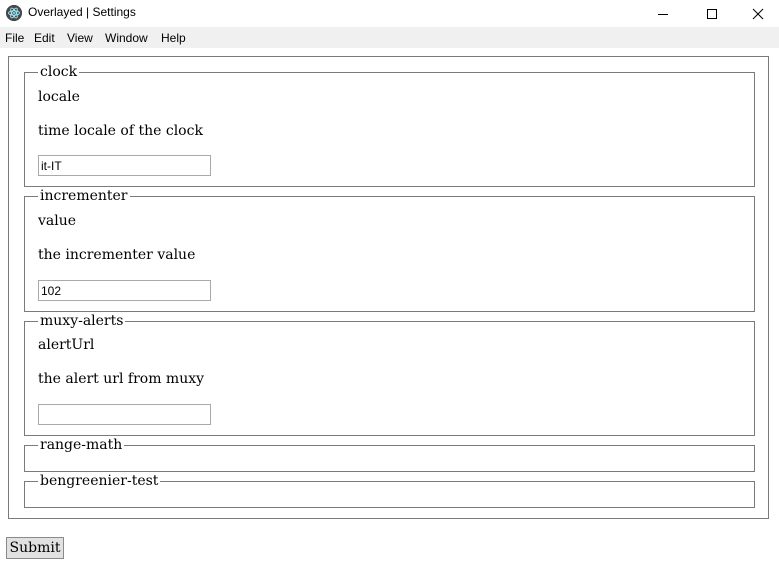 This screenshot has height=585, width=779. Describe the element at coordinates (389, 13) in the screenshot. I see `window-titlebar: Overlayed | Settings` at that location.